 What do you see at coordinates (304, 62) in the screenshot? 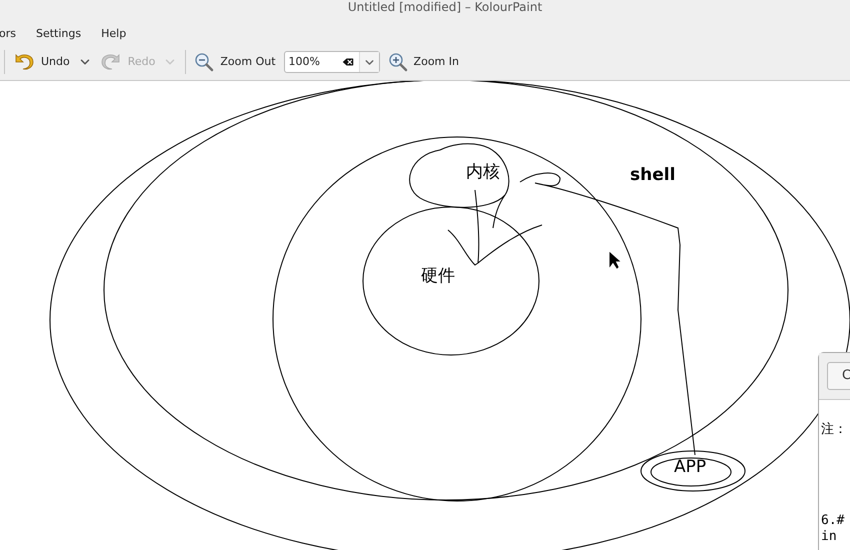
I see `zoom-value: 100%` at bounding box center [304, 62].